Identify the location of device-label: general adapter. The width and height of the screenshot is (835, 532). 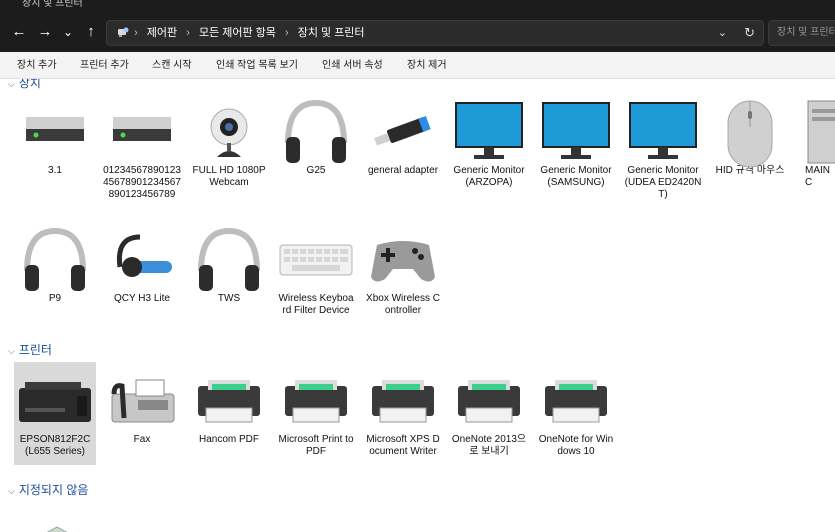
(403, 170).